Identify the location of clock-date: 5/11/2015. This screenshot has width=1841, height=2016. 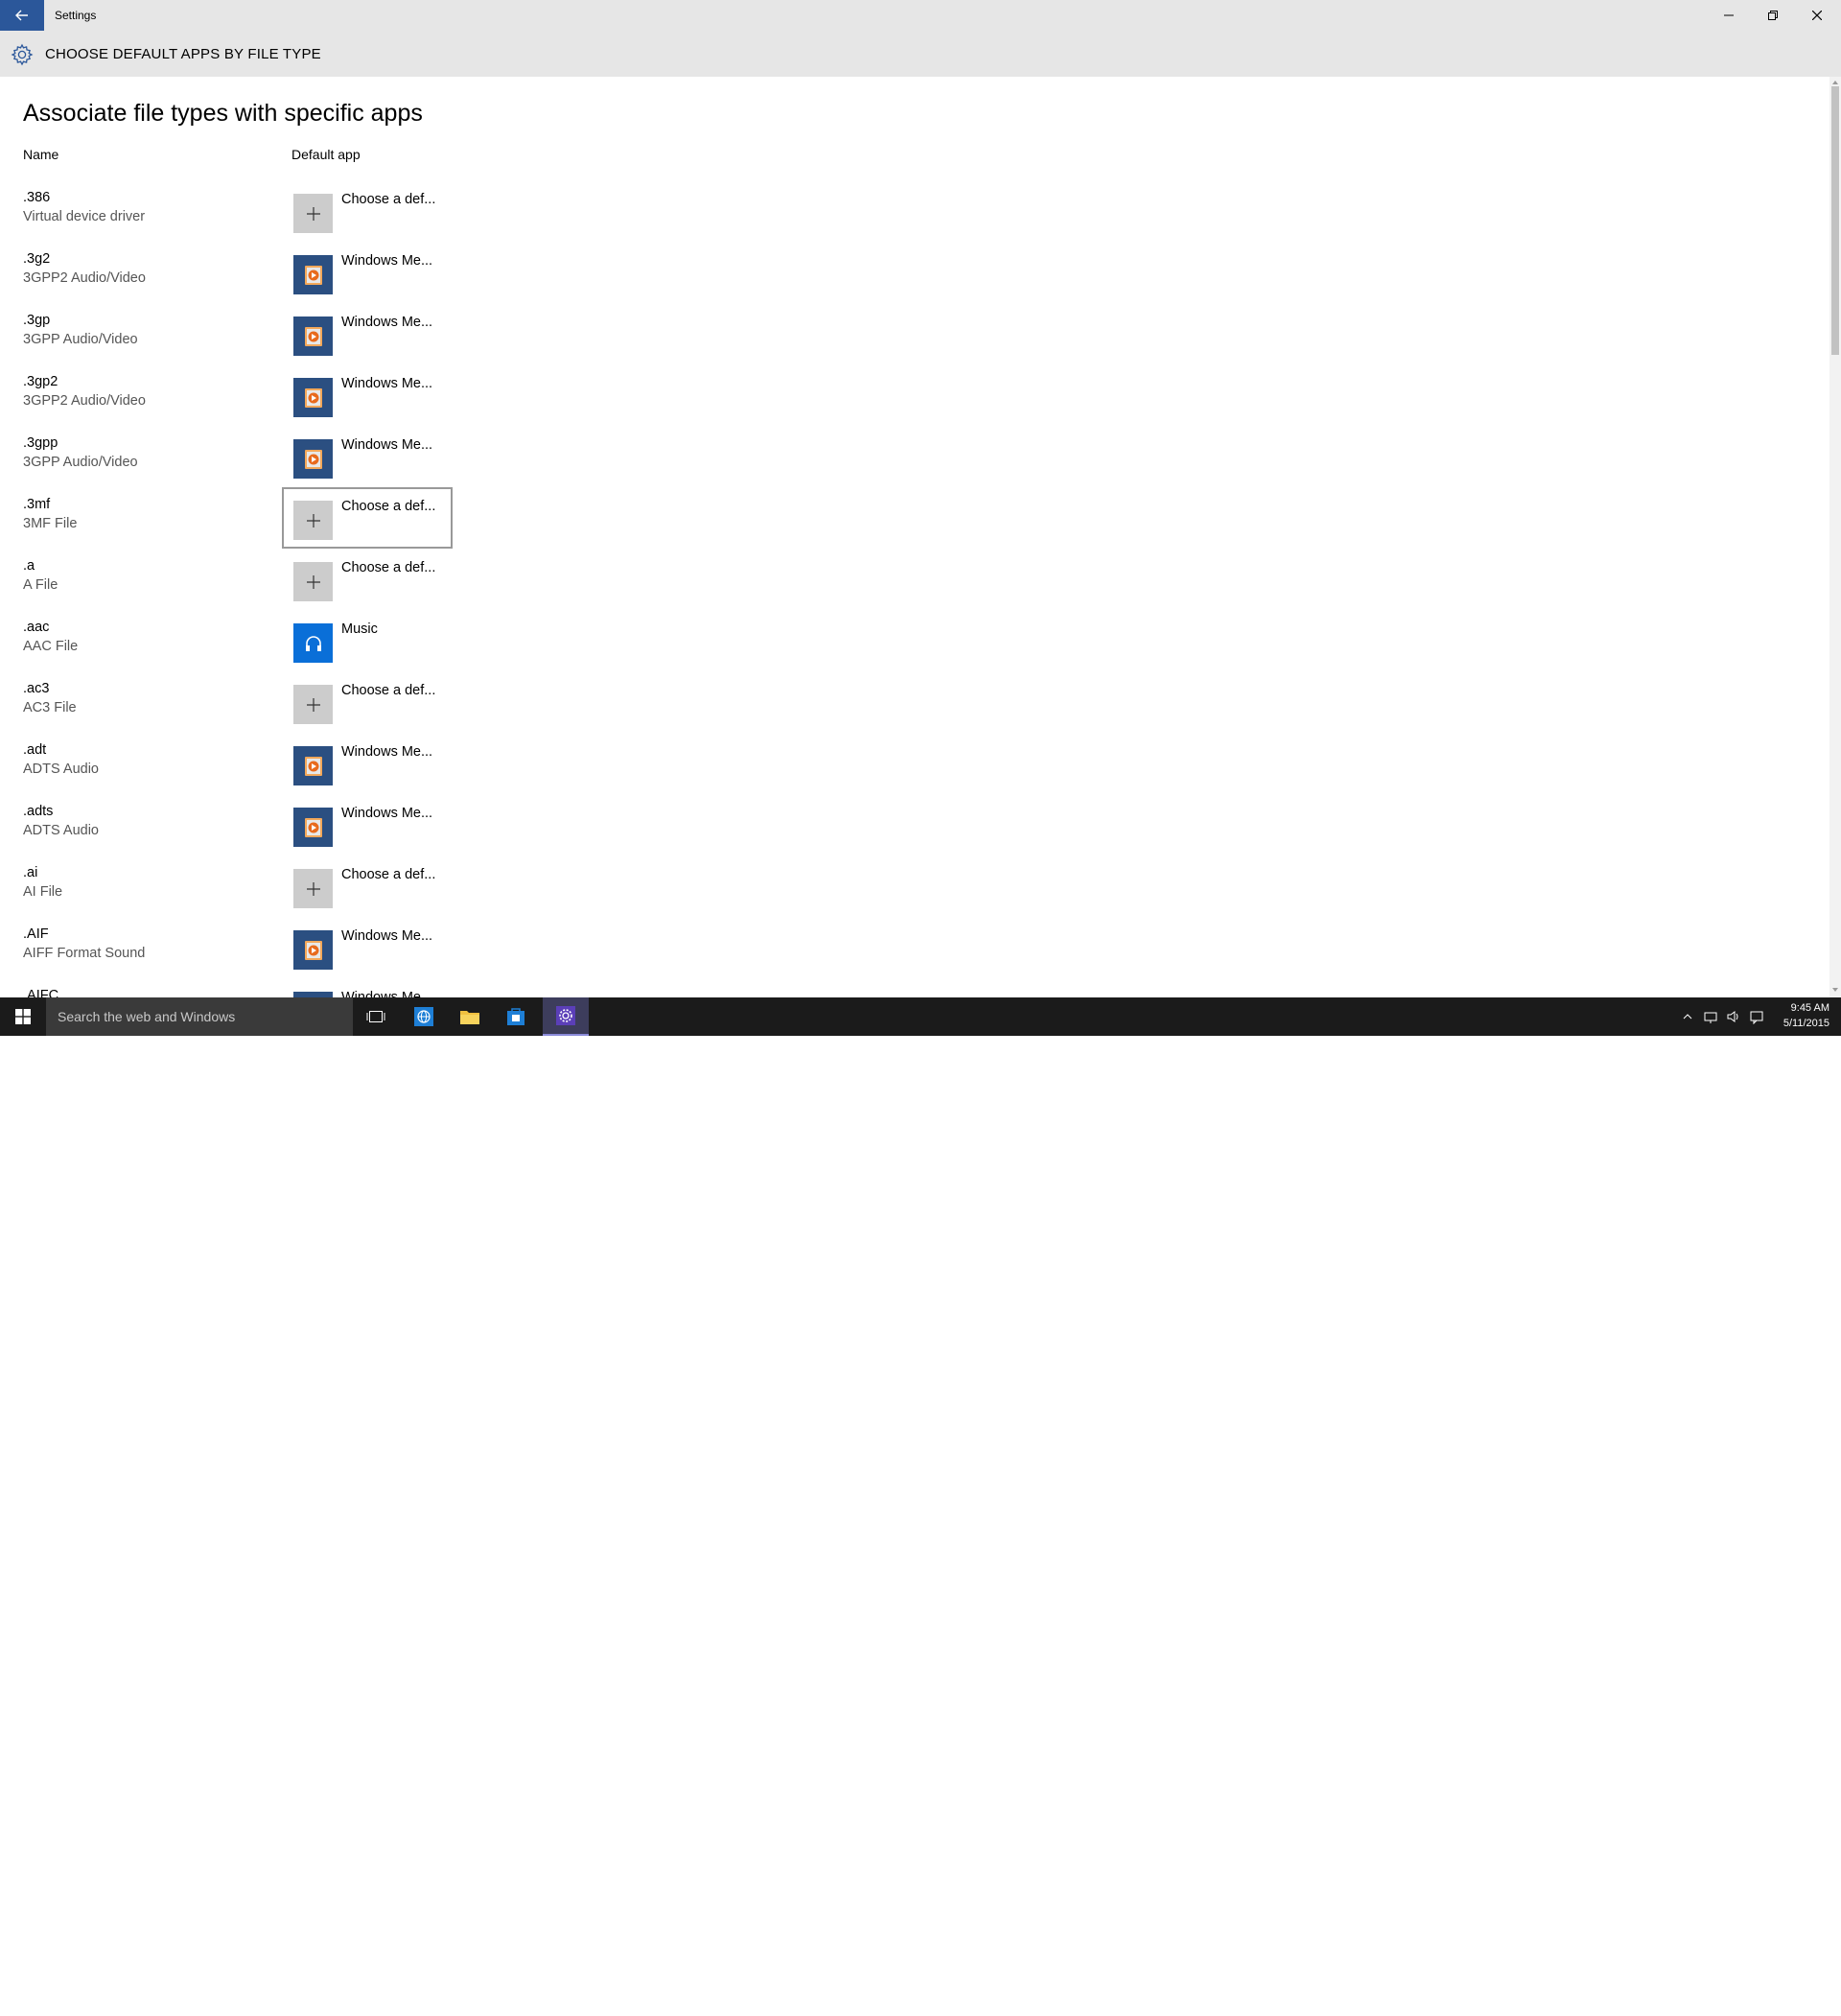
(1806, 1024).